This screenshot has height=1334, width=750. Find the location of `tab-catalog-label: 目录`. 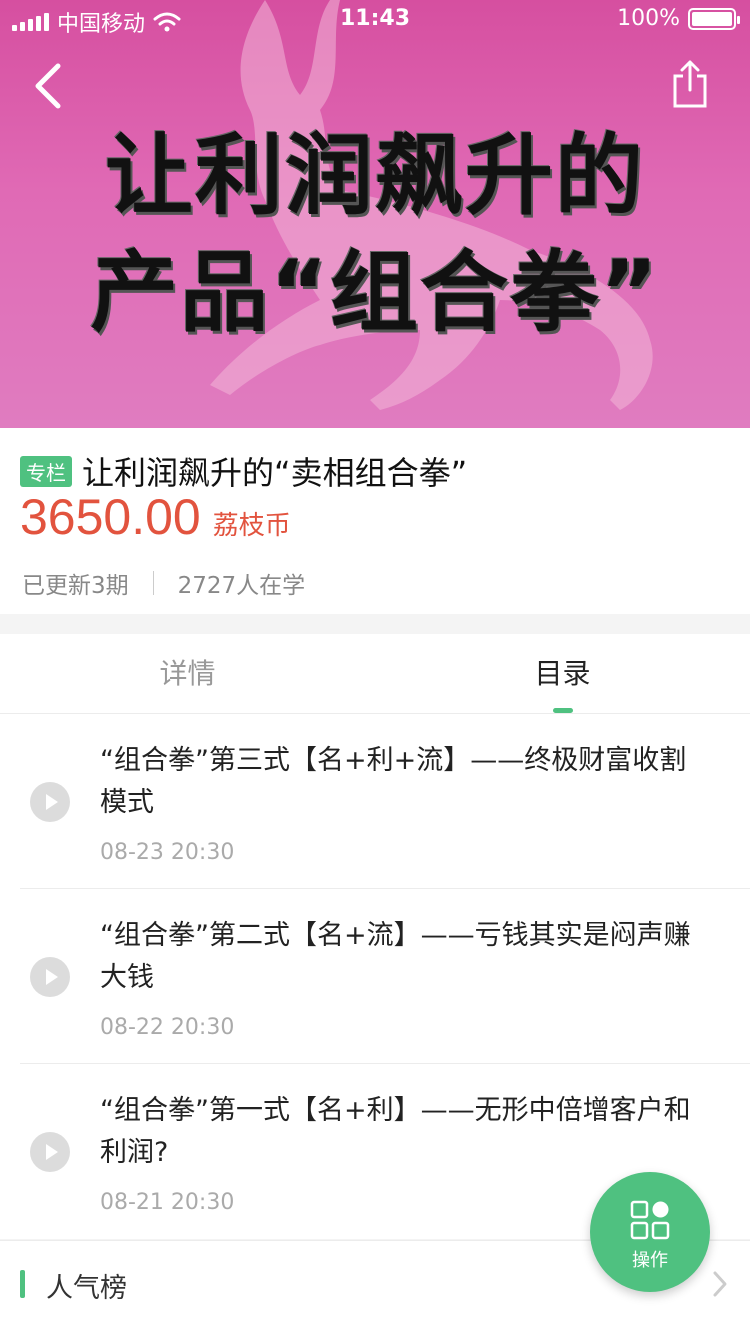

tab-catalog-label: 目录 is located at coordinates (562, 673).